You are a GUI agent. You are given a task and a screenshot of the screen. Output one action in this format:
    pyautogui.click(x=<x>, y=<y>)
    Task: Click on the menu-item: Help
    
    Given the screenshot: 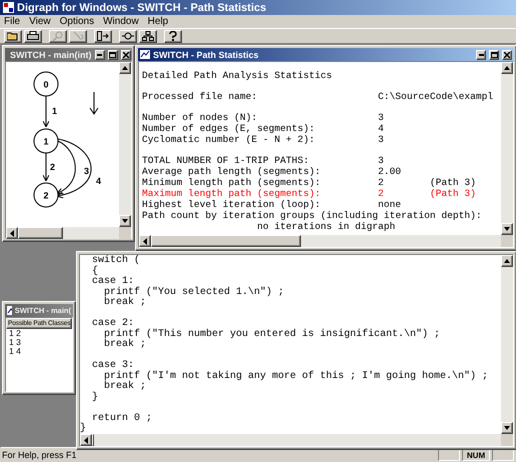 What is the action you would take?
    pyautogui.click(x=158, y=21)
    